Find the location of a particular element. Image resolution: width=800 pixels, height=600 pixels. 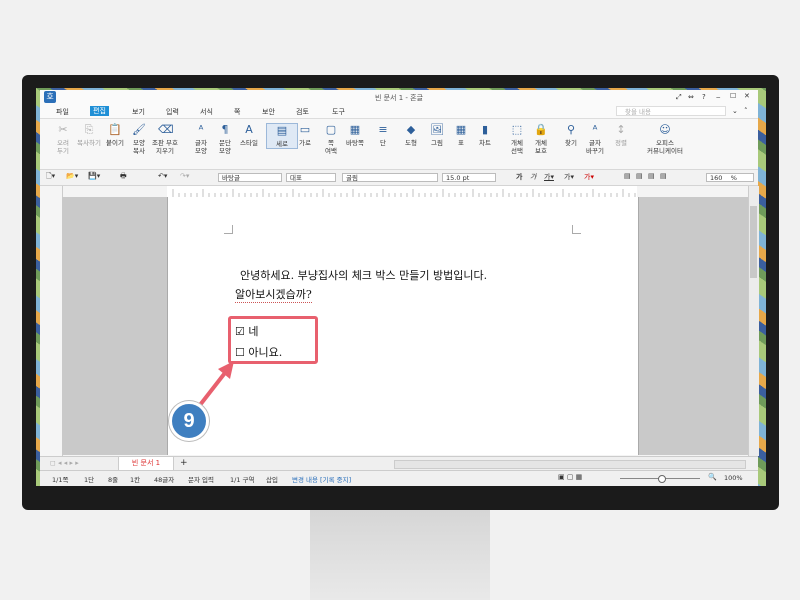

underline-icon: 가▾ is located at coordinates (549, 177).